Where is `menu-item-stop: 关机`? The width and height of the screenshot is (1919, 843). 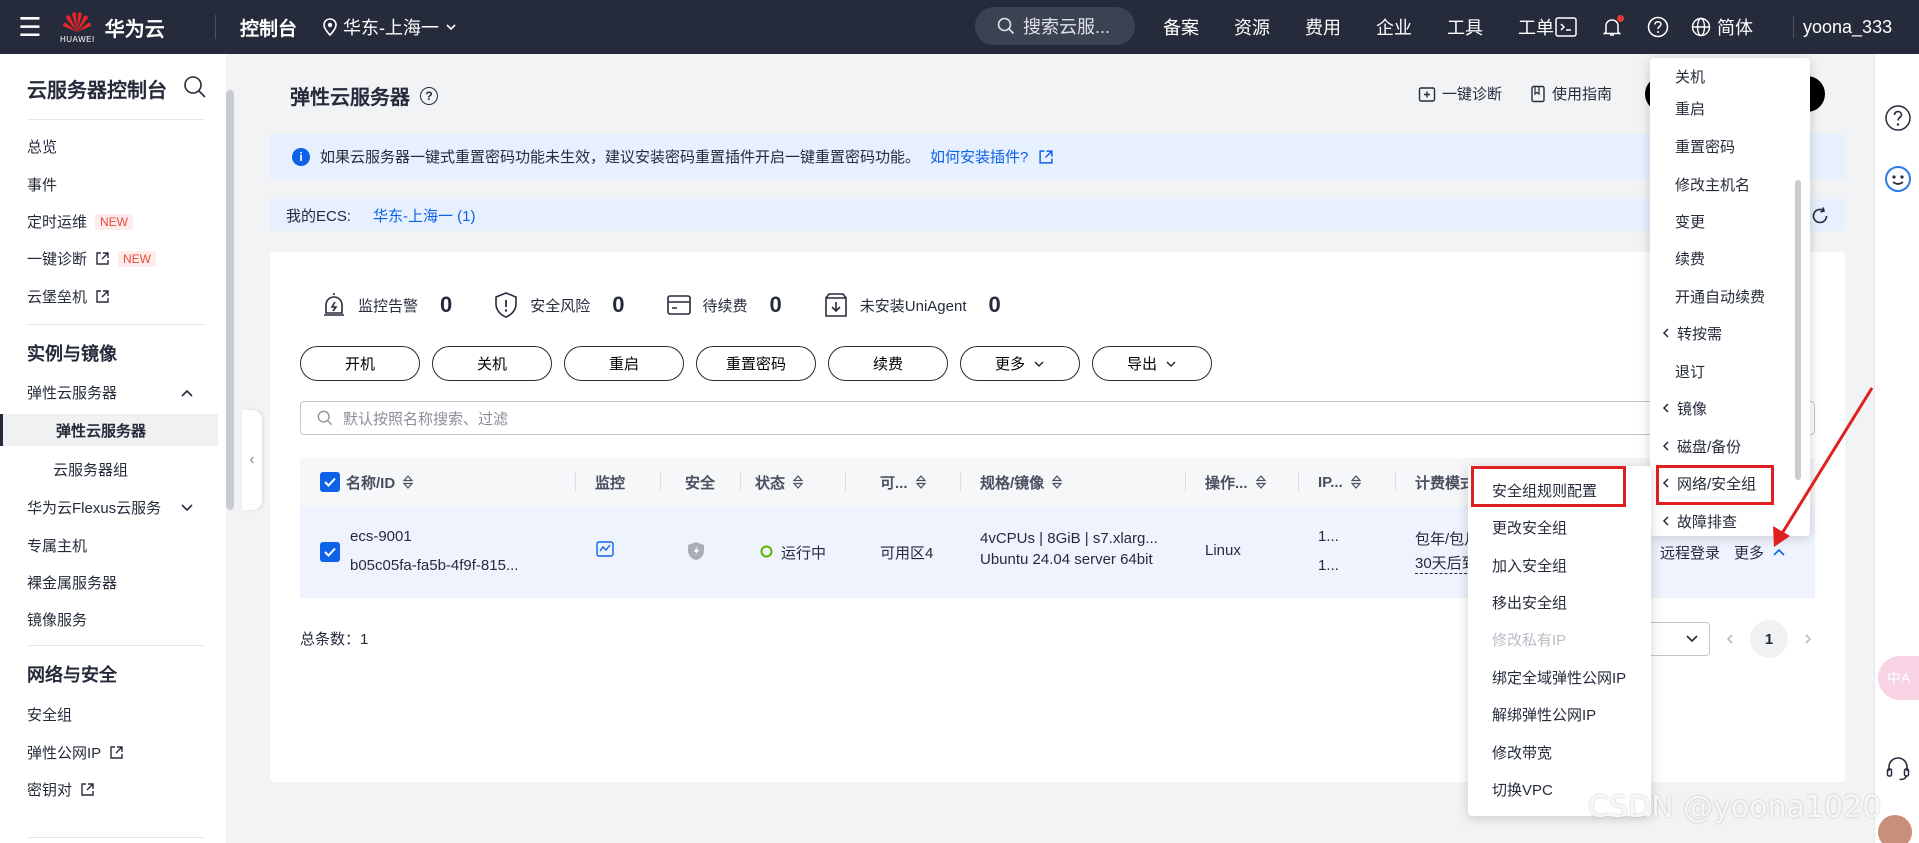
menu-item-stop: 关机 is located at coordinates (1730, 76).